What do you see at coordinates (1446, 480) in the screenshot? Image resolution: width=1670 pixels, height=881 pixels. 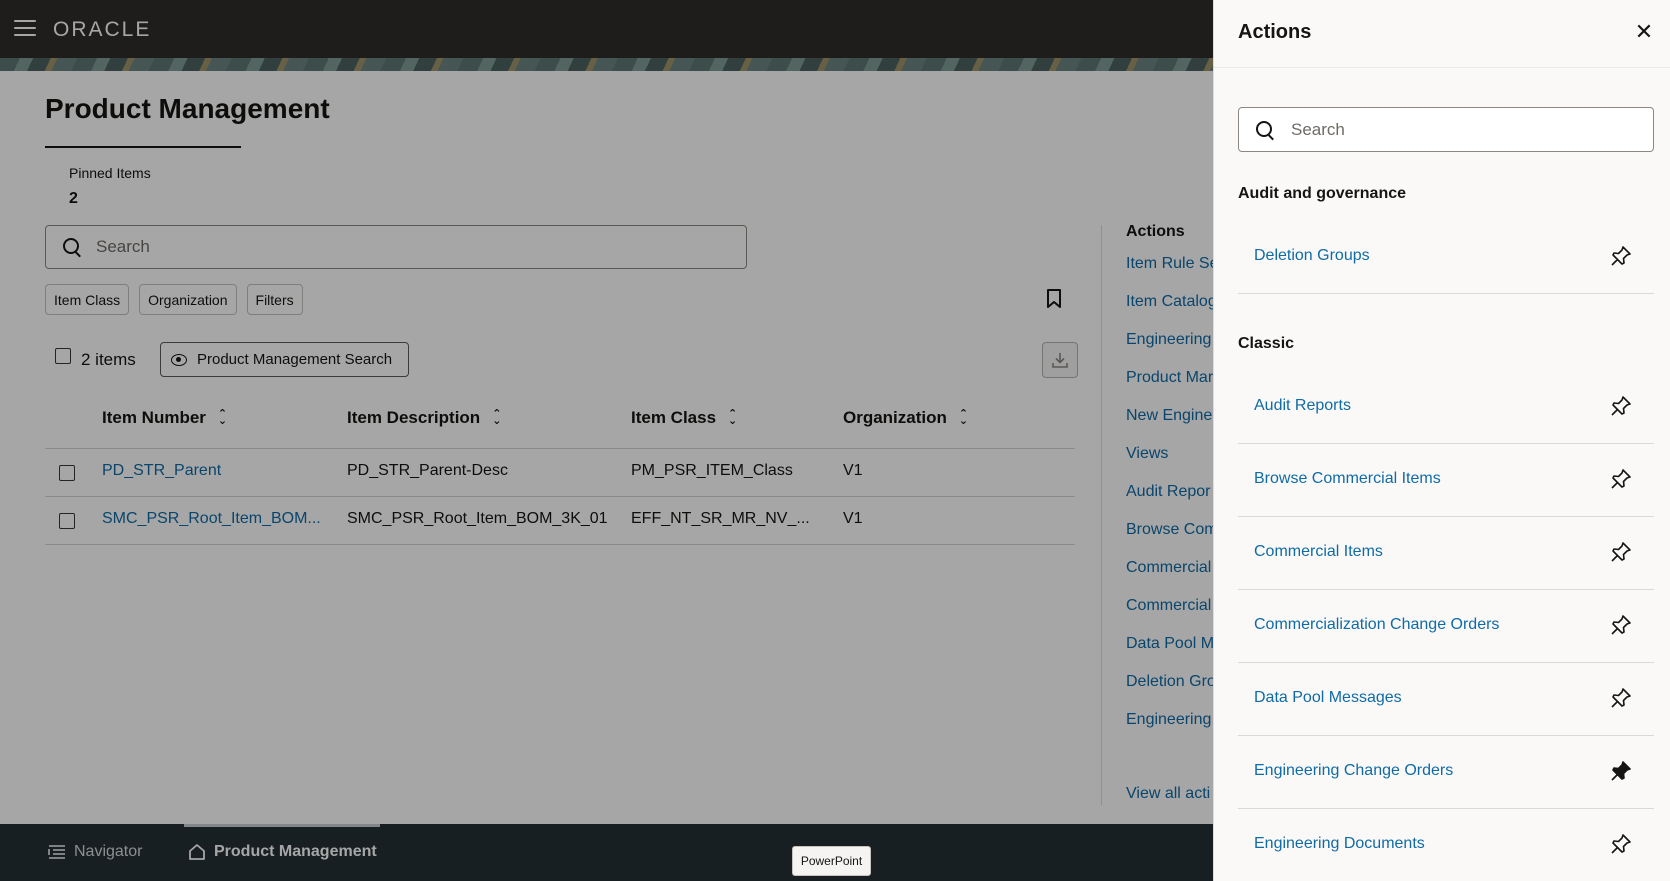 I see `drawer-item-browse-commercial-items: Browse Commercial Items` at bounding box center [1446, 480].